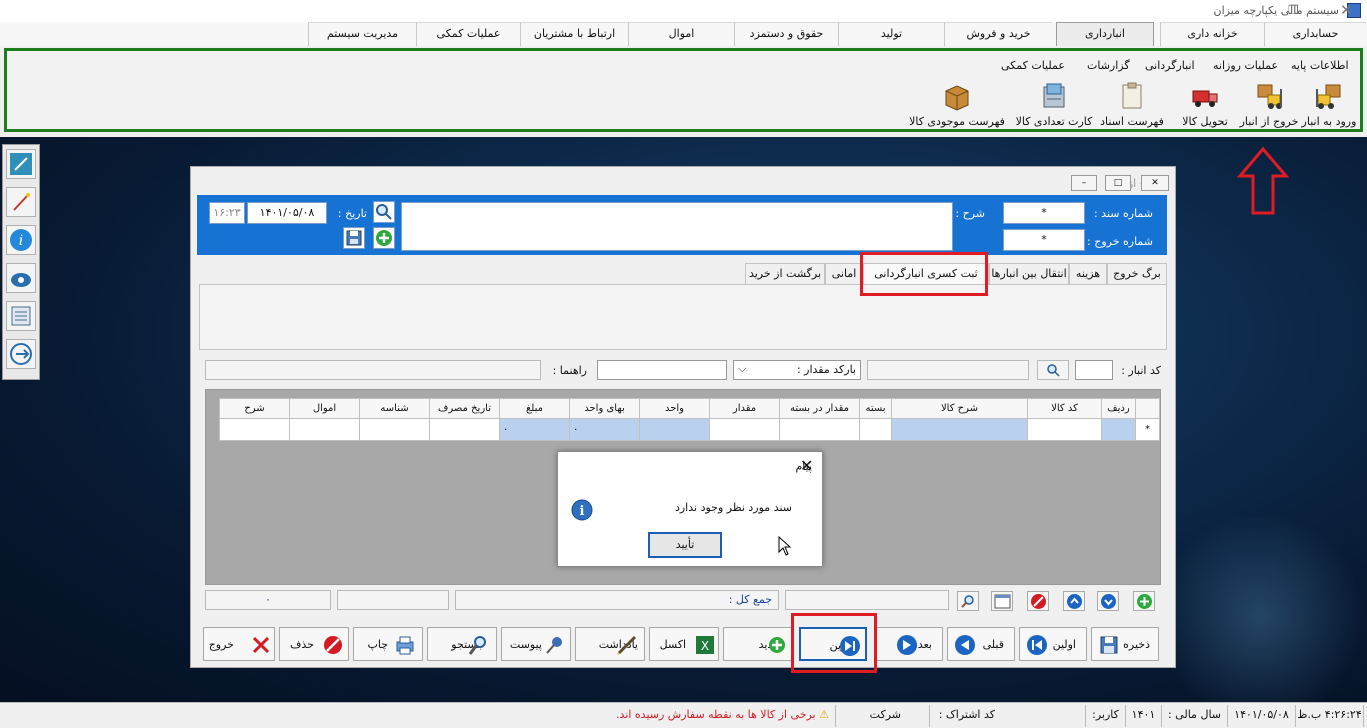  Describe the element at coordinates (758, 644) in the screenshot. I see `new-button: جدید` at that location.